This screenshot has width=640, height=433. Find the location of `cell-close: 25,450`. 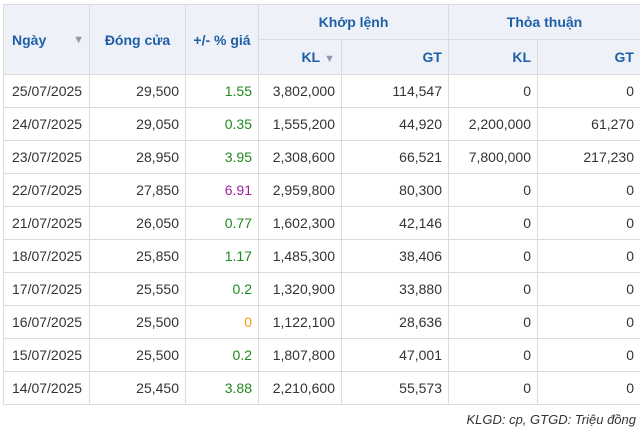

cell-close: 25,450 is located at coordinates (137, 388).